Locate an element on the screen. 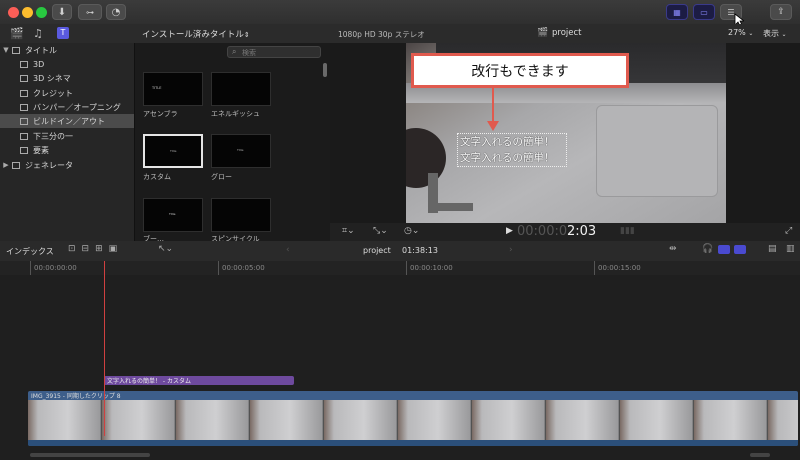 Image resolution: width=800 pixels, height=460 pixels. background-tasks-icon: ◔ is located at coordinates (116, 12).